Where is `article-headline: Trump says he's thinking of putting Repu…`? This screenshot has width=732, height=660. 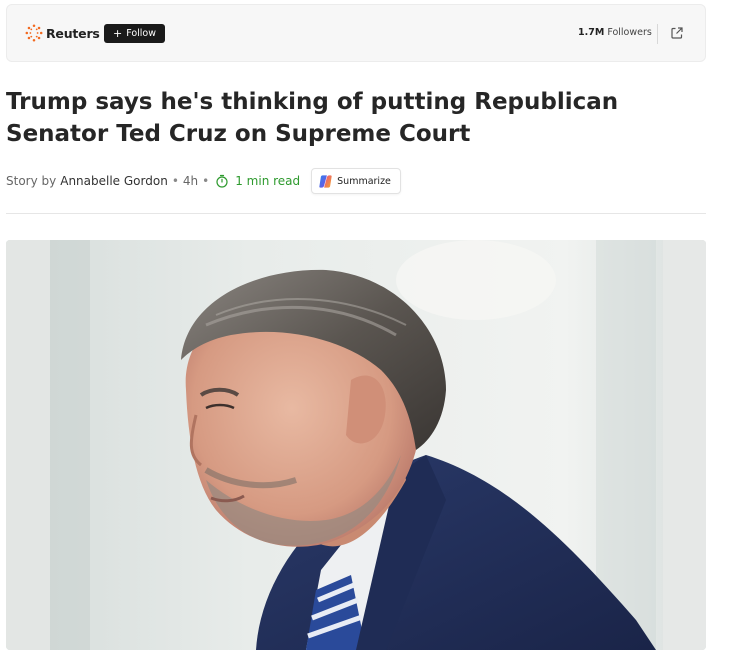
article-headline: Trump says he's thinking of putting Repu… is located at coordinates (312, 118).